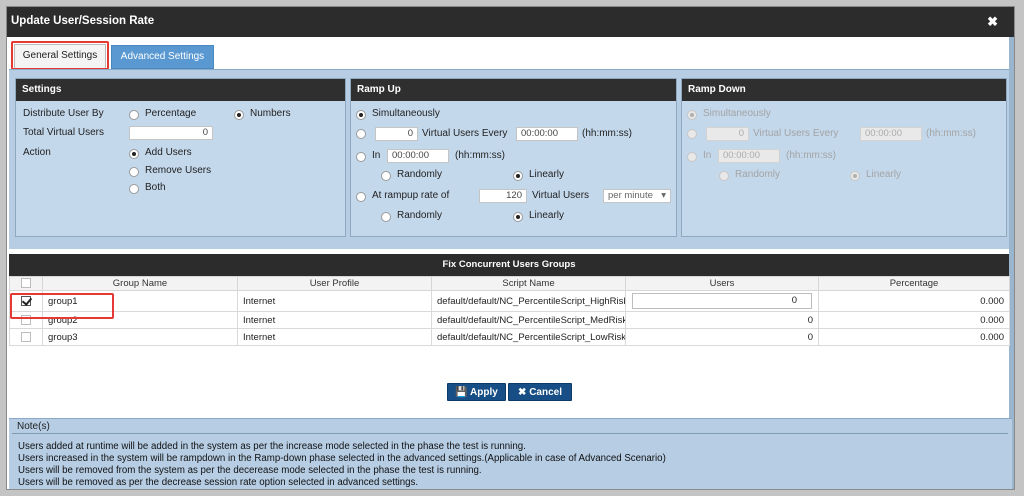 The width and height of the screenshot is (1024, 496). I want to click on col-percentage: Percentage, so click(914, 283).